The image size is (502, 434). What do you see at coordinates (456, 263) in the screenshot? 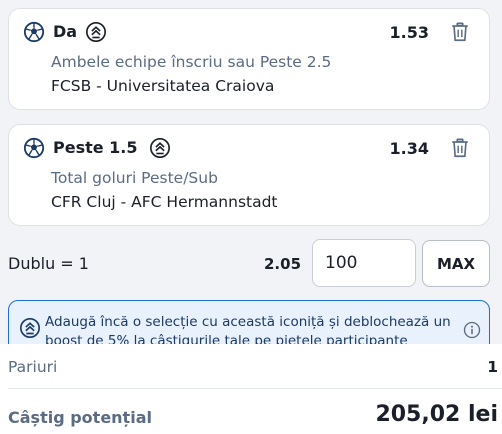
I see `max-button: MAX` at bounding box center [456, 263].